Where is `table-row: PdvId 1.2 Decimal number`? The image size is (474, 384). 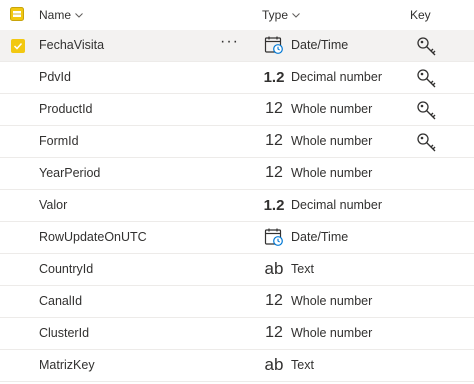
table-row: PdvId 1.2 Decimal number is located at coordinates (237, 78).